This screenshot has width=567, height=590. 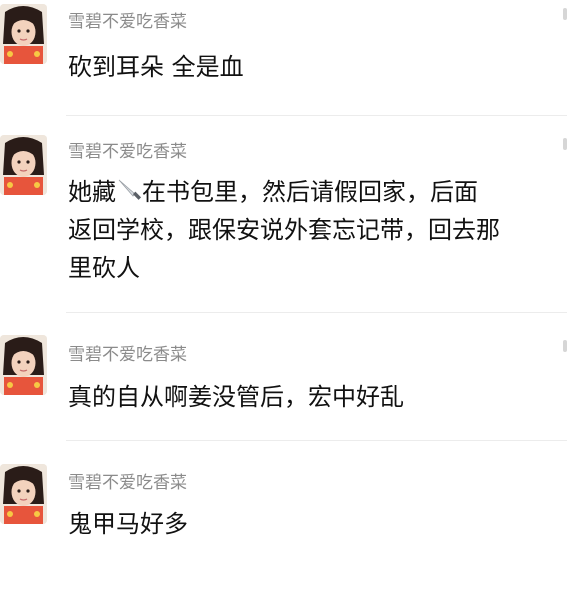 What do you see at coordinates (129, 190) in the screenshot?
I see `knife-icon` at bounding box center [129, 190].